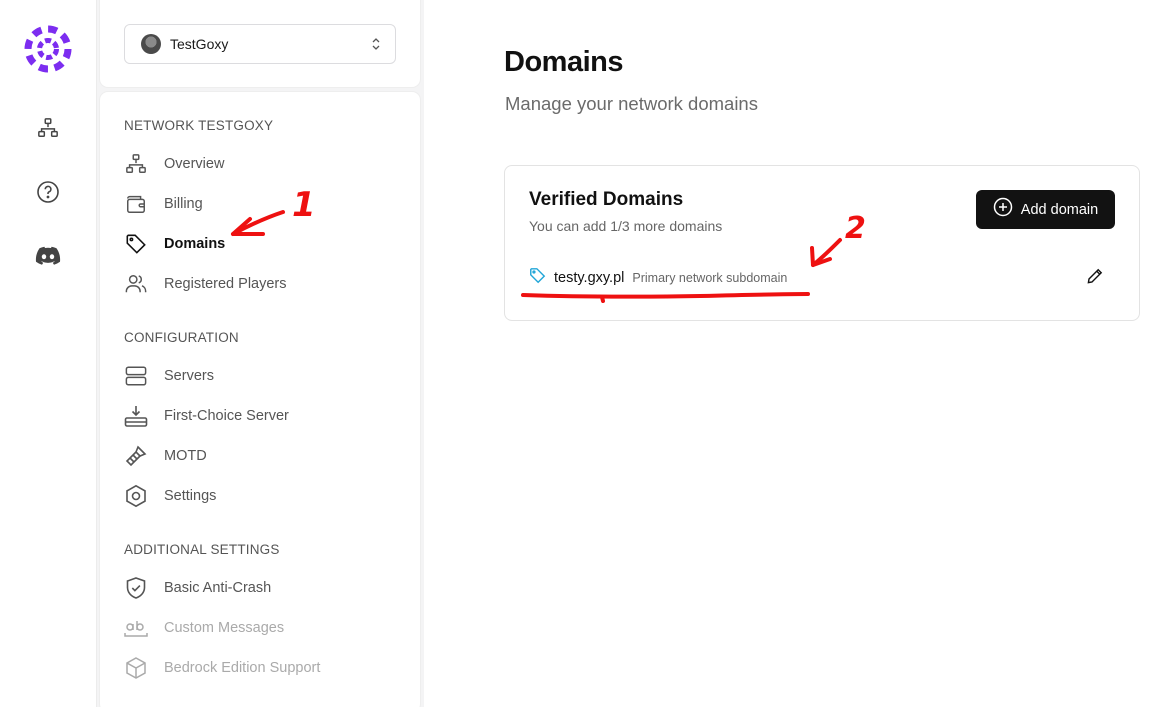  Describe the element at coordinates (136, 496) in the screenshot. I see `hexagon-gear-icon` at that location.